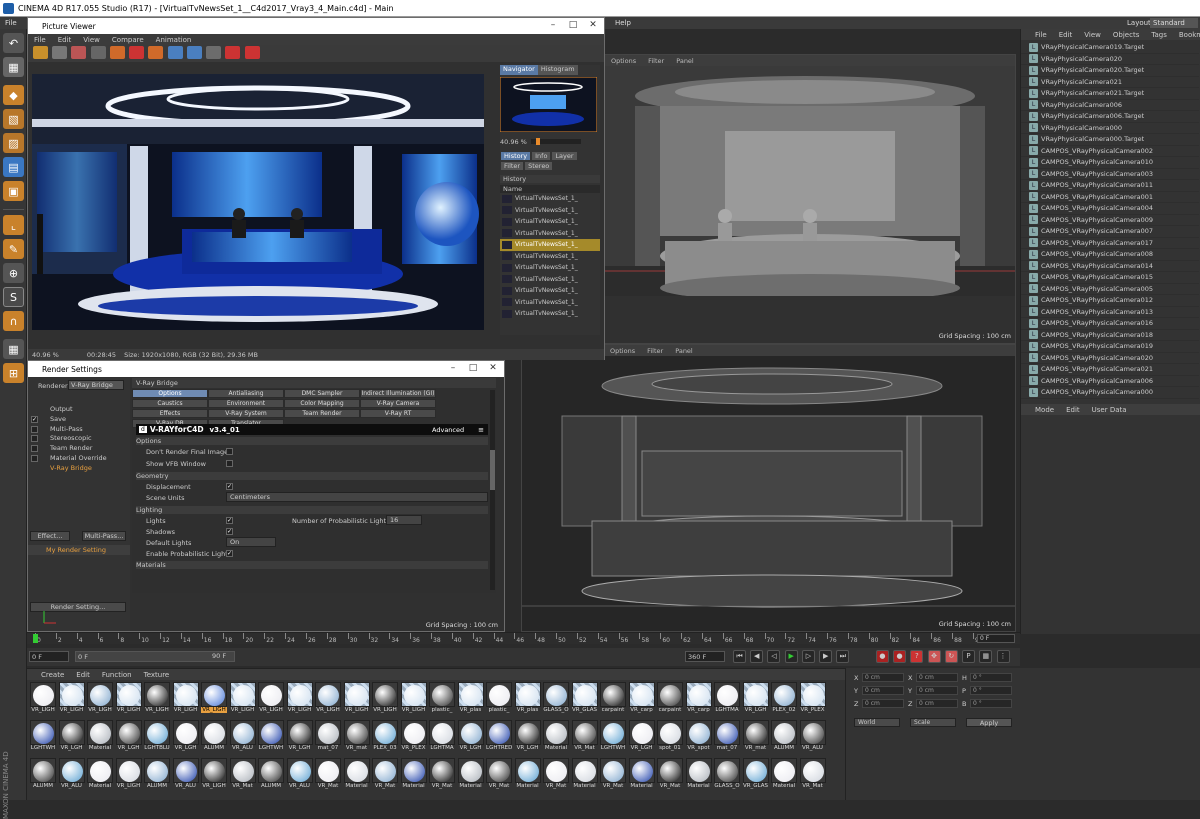 The height and width of the screenshot is (819, 1200). Describe the element at coordinates (623, 61) in the screenshot. I see `vp-top-options: Options` at that location.